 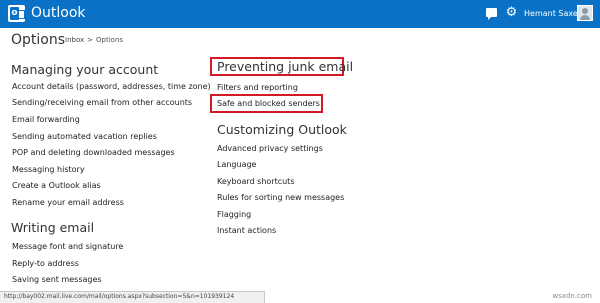 I want to click on breadcrumb-current: Options, so click(x=110, y=40).